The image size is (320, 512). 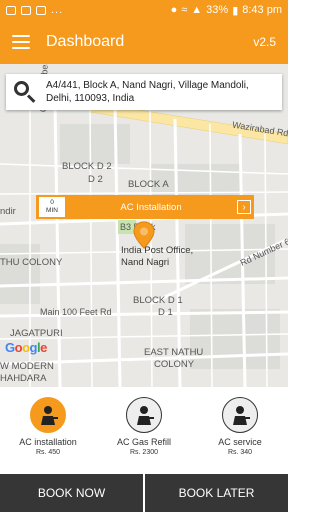 I want to click on battery-icon: ▮, so click(x=235, y=10).